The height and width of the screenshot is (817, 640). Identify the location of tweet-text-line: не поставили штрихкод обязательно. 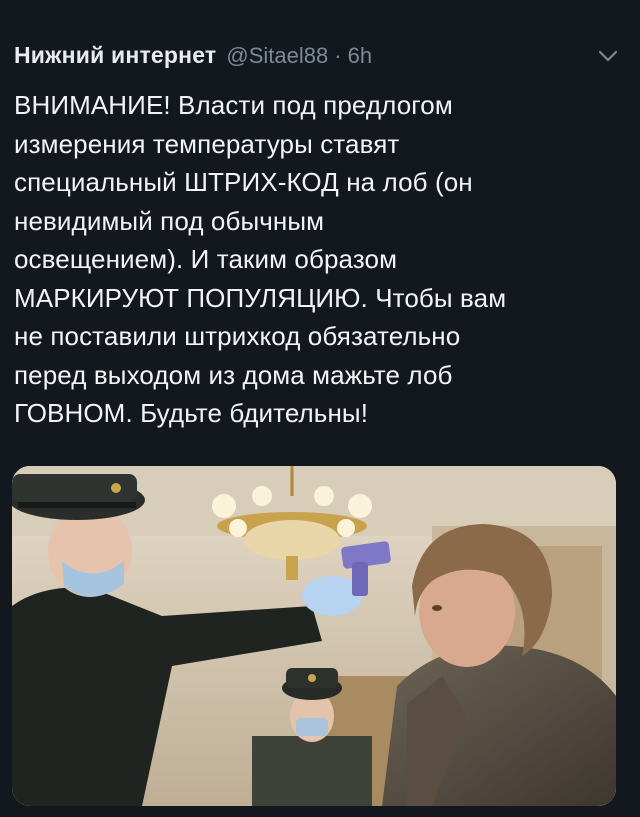
(237, 336).